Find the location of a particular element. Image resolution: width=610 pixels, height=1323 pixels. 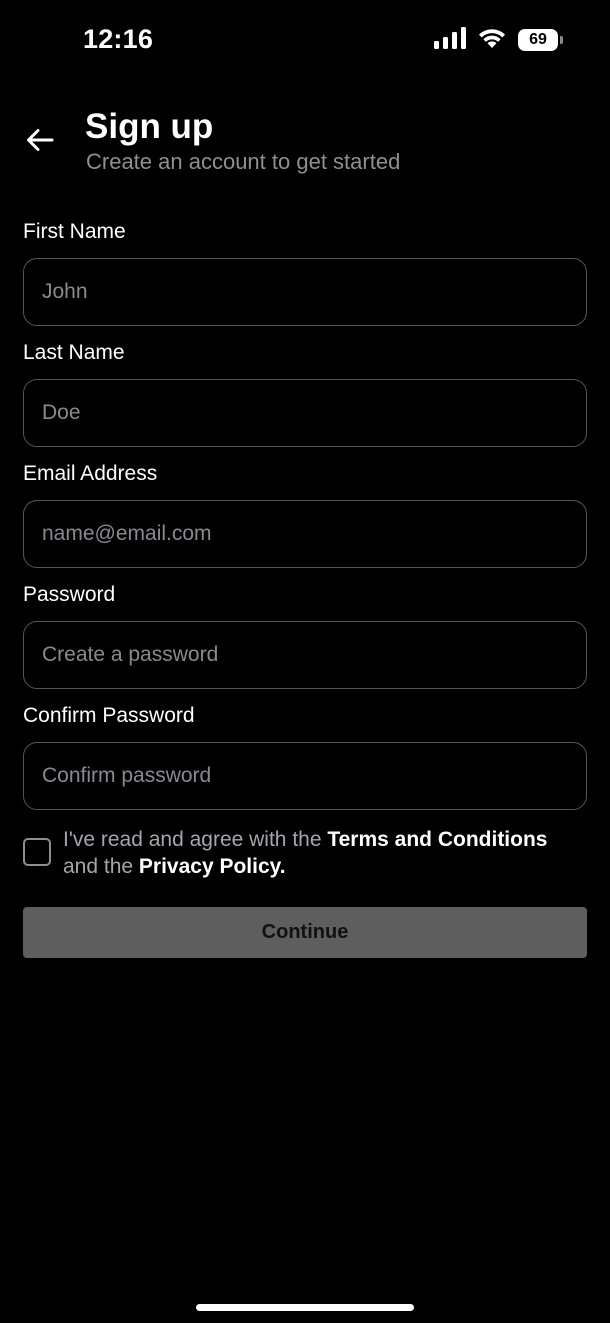

status-icons: 69 is located at coordinates (498, 40).